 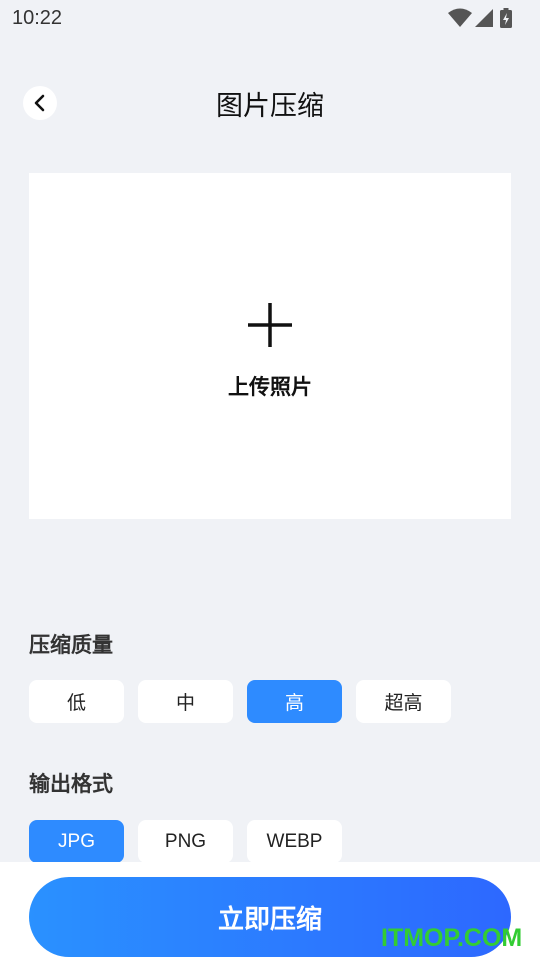 I want to click on quality-option-low: 低, so click(x=76, y=701).